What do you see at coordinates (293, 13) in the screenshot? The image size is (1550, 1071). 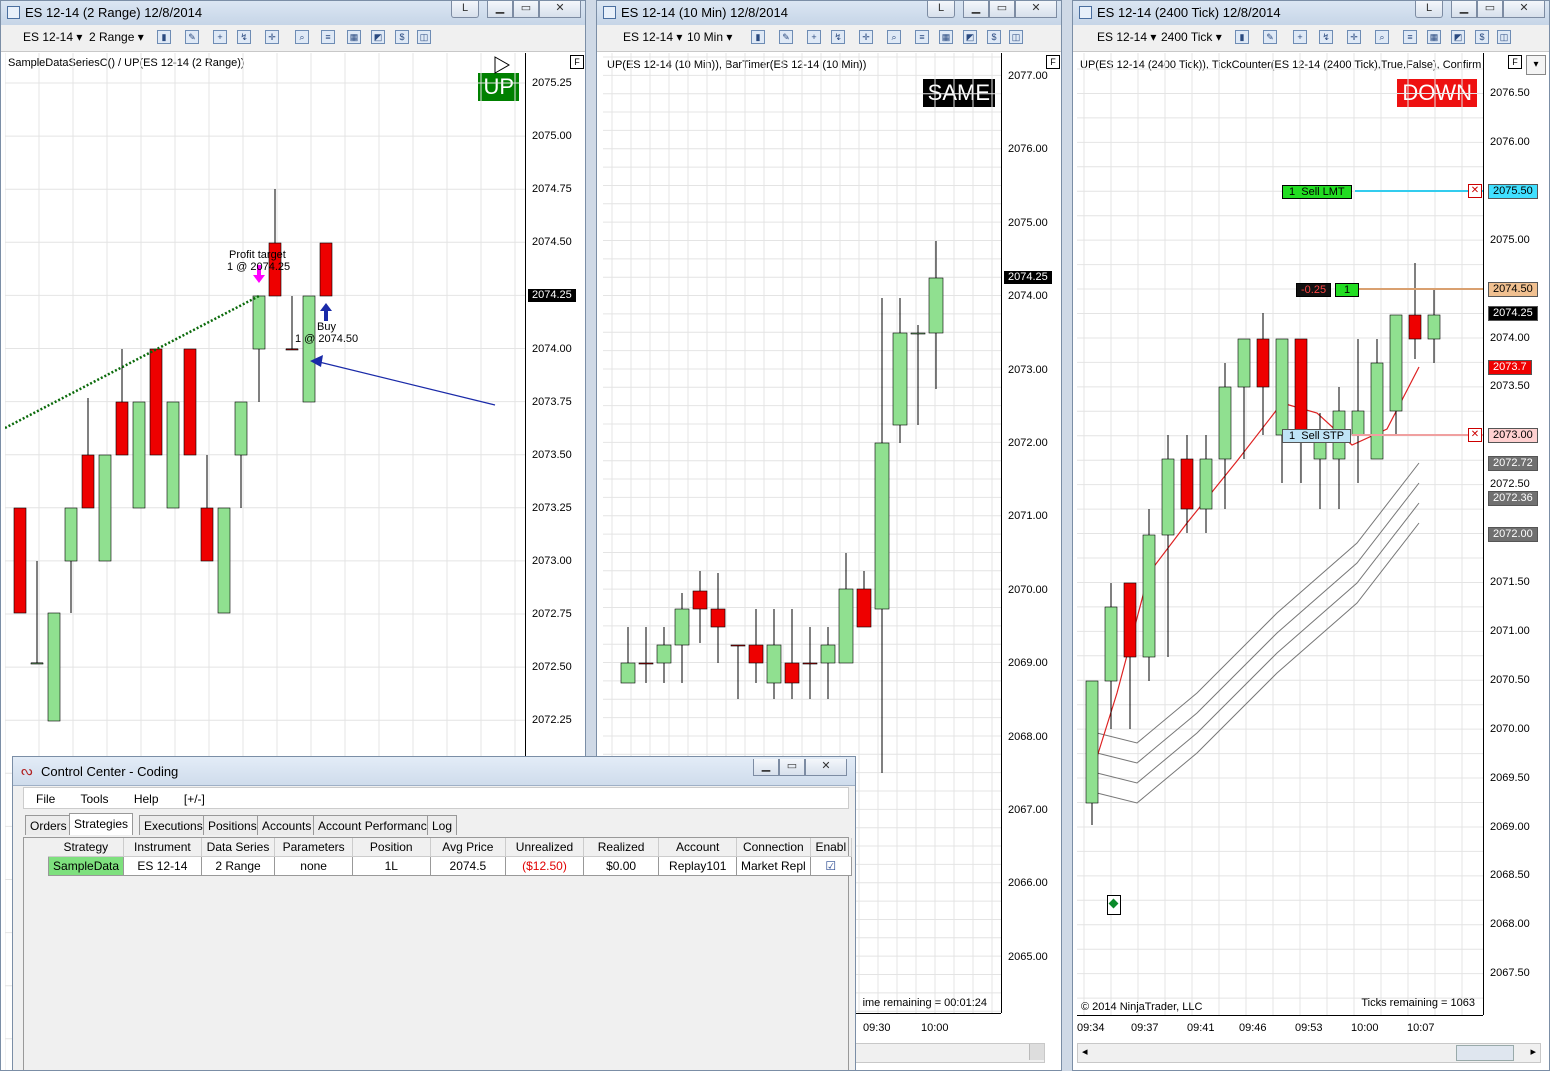 I see `title-bar: ES 12-14 (2 Range) 12/8/2014 L ▁ ▭ ✕` at bounding box center [293, 13].